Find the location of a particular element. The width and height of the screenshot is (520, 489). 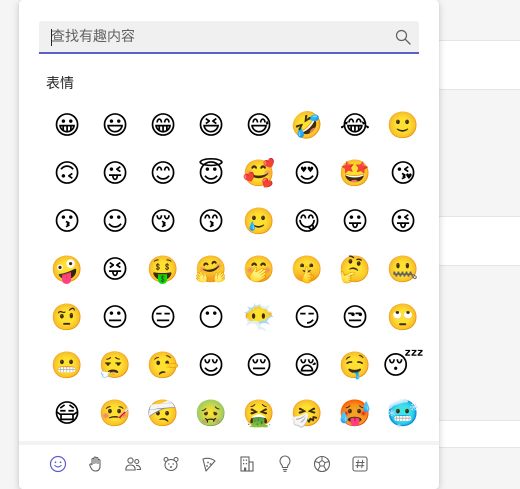

emoji-button: 😍 is located at coordinates (307, 174).